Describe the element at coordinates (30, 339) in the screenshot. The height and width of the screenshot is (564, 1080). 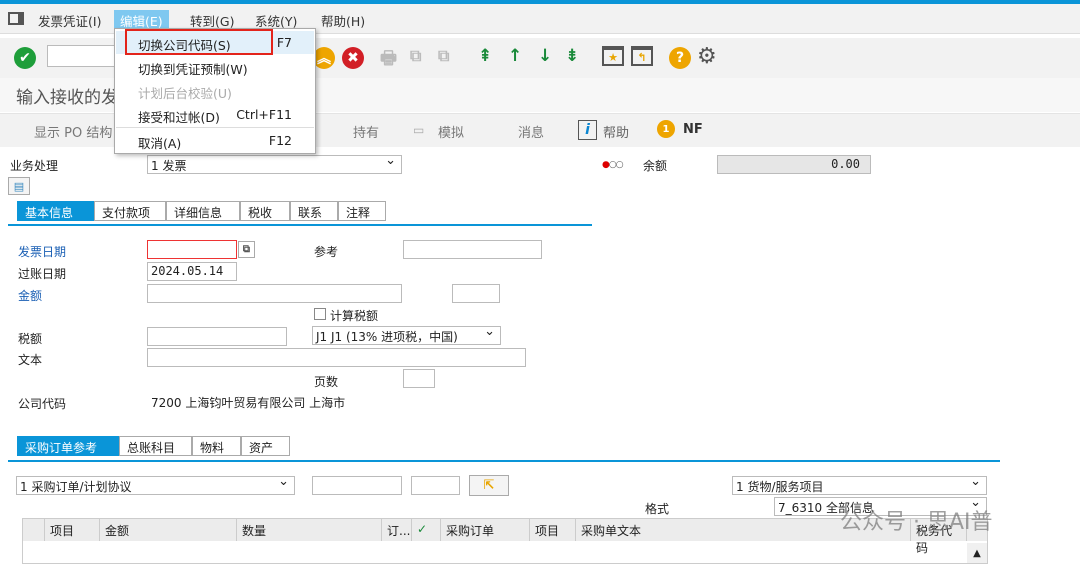
I see `tax-label: 税额` at that location.